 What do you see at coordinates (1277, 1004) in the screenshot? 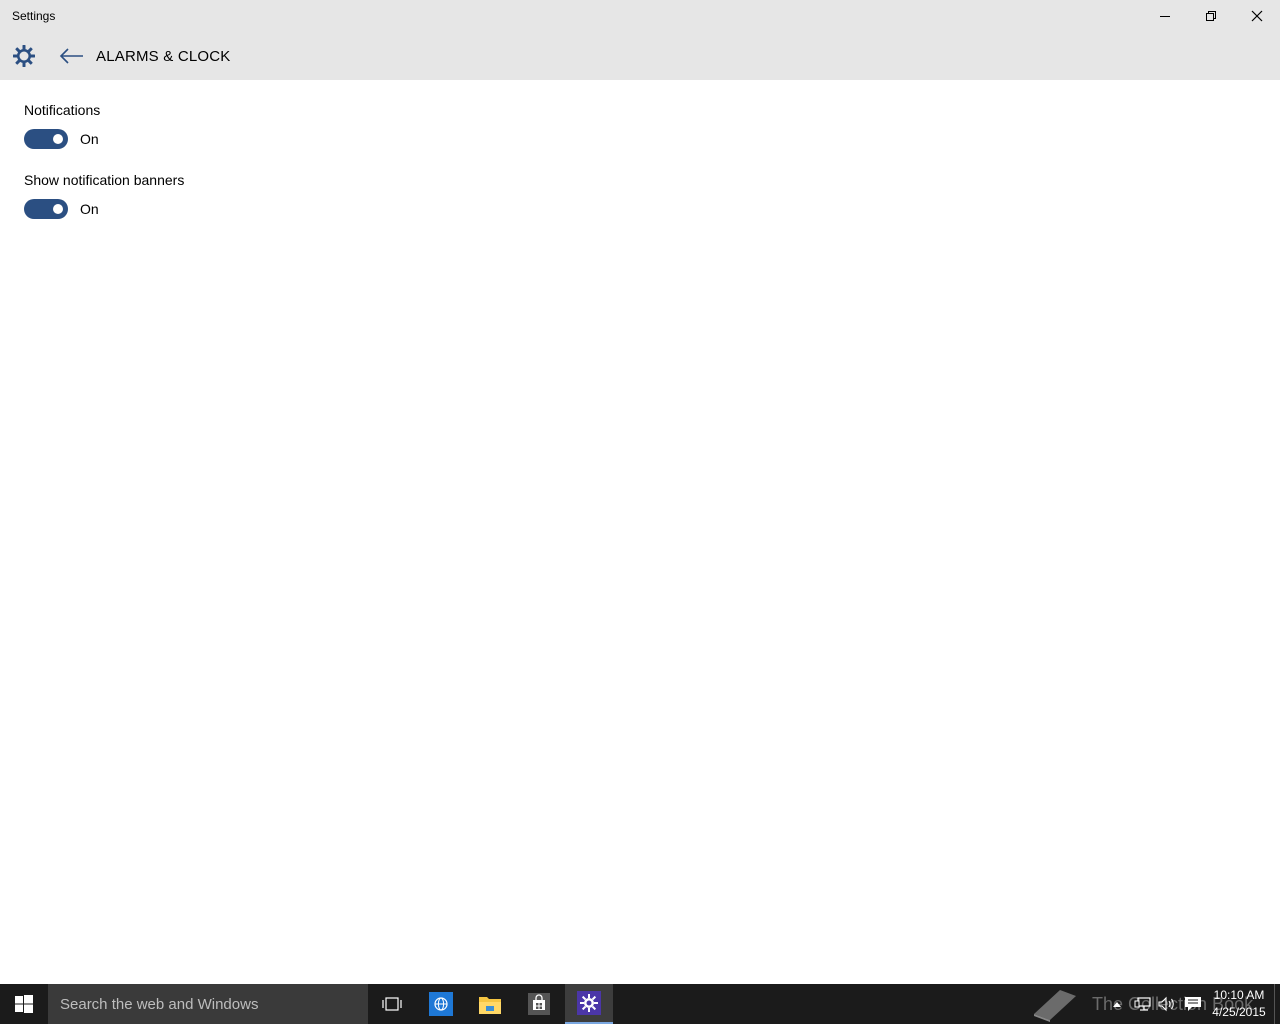
I see `show-desktop-button` at bounding box center [1277, 1004].